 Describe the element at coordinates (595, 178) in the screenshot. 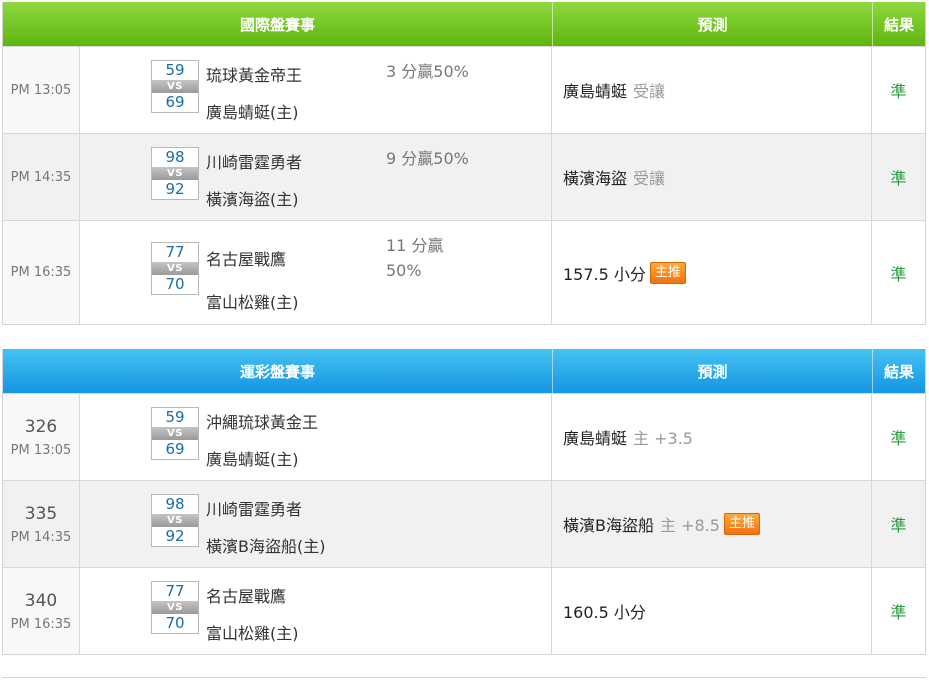

I see `prediction-team: 橫濱海盜` at that location.